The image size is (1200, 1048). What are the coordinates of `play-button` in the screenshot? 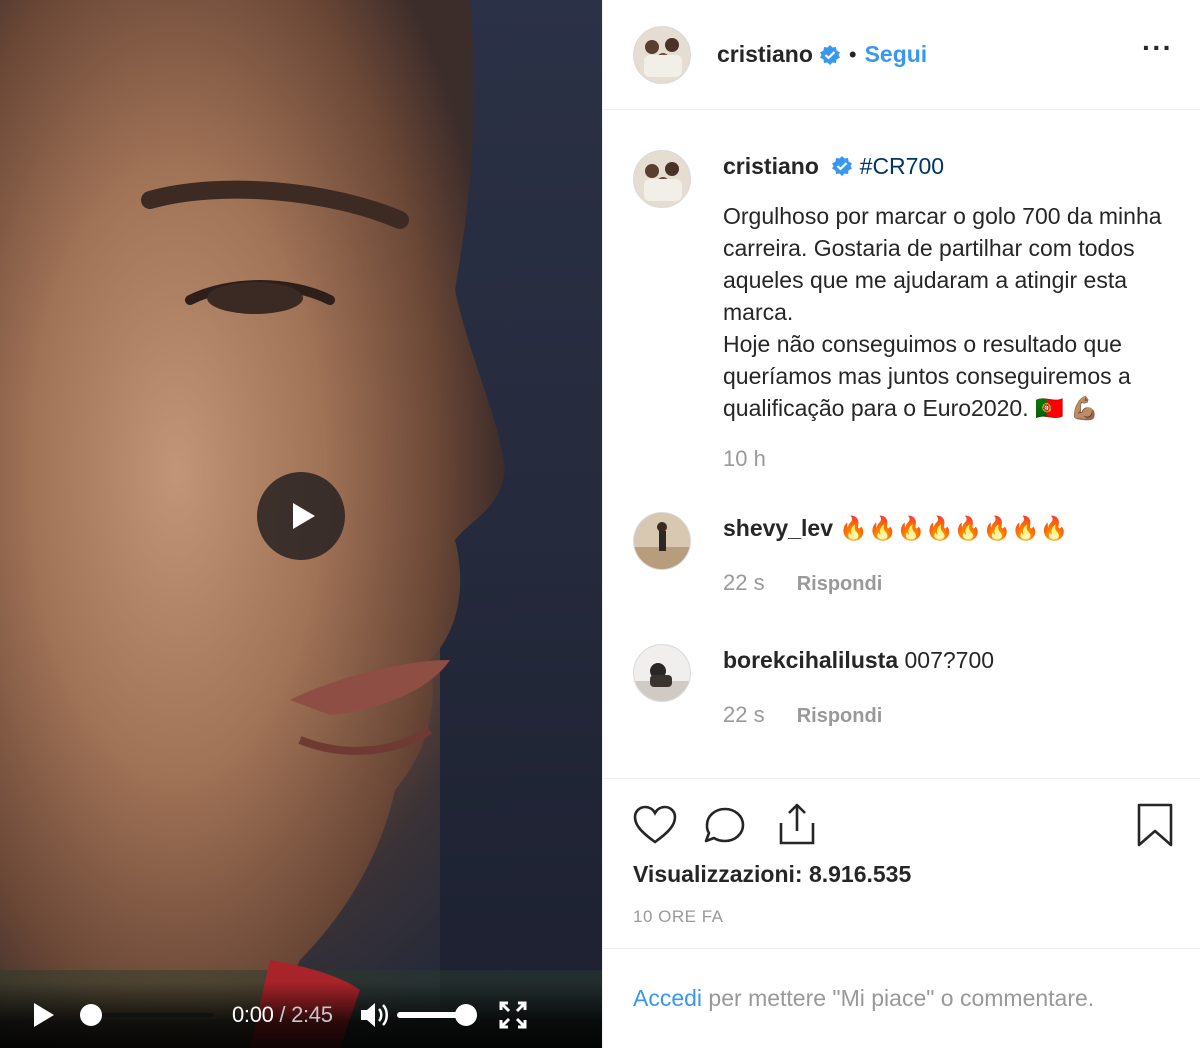 It's located at (44, 1015).